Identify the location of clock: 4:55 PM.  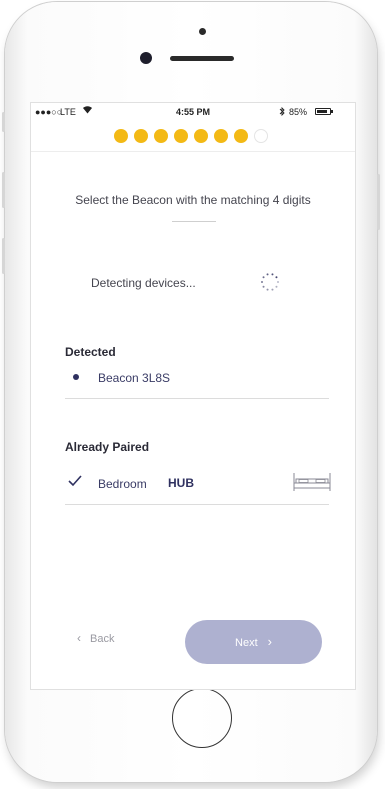
(193, 112).